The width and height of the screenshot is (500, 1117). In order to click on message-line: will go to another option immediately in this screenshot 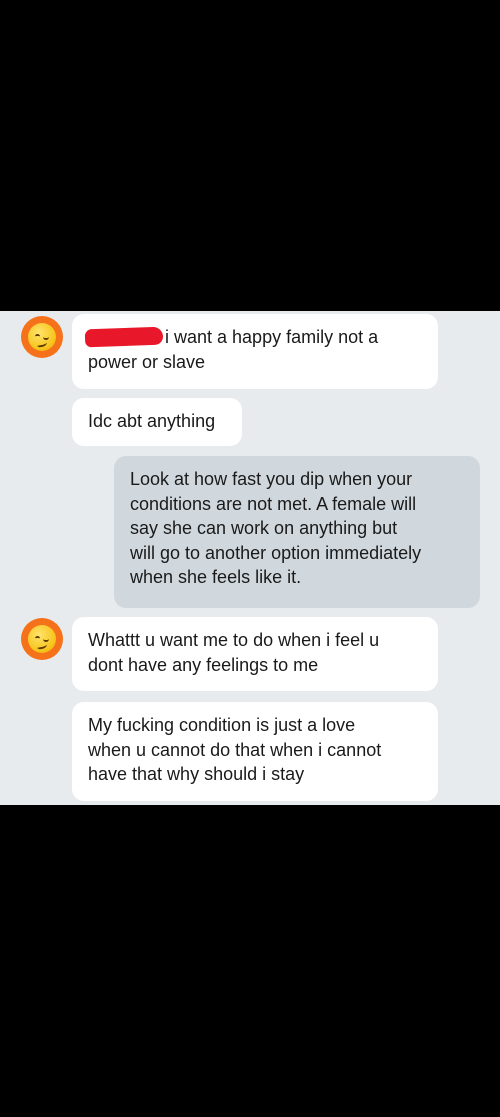, I will do `click(276, 552)`.